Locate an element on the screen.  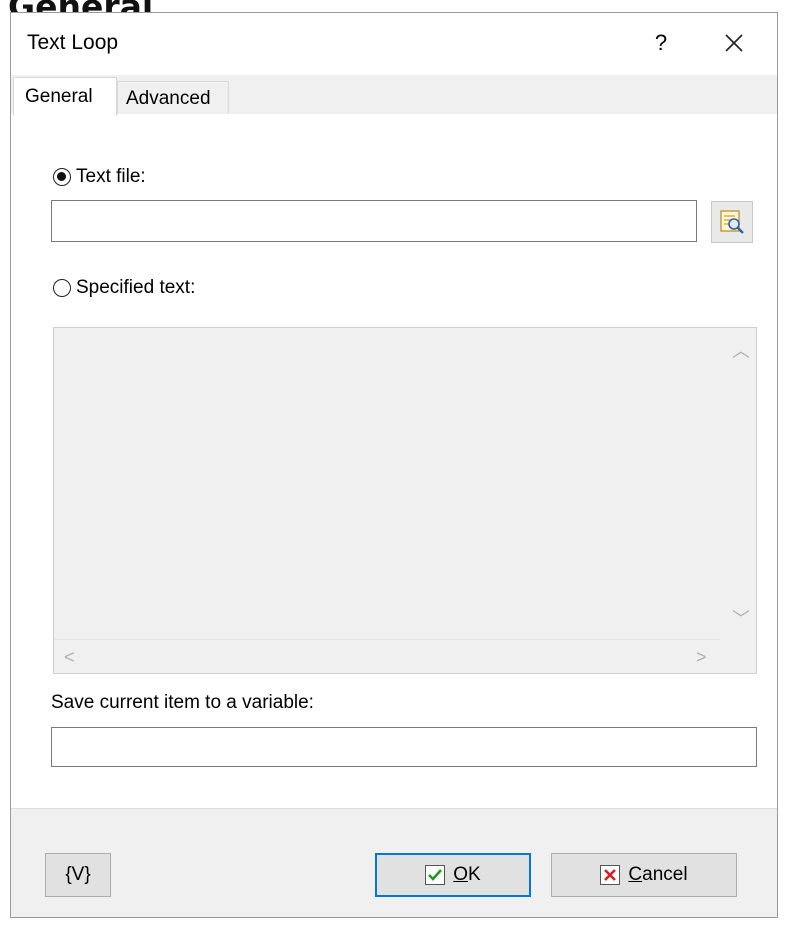
scroll-left-icon: < is located at coordinates (69, 657).